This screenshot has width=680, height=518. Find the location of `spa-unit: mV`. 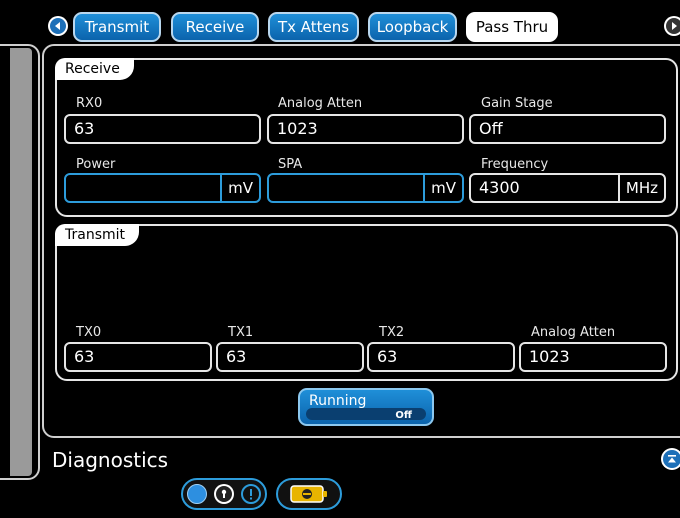

spa-unit: mV is located at coordinates (442, 188).